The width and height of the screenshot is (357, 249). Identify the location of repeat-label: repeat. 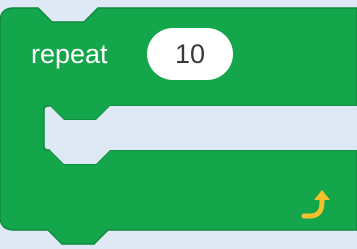
(69, 54).